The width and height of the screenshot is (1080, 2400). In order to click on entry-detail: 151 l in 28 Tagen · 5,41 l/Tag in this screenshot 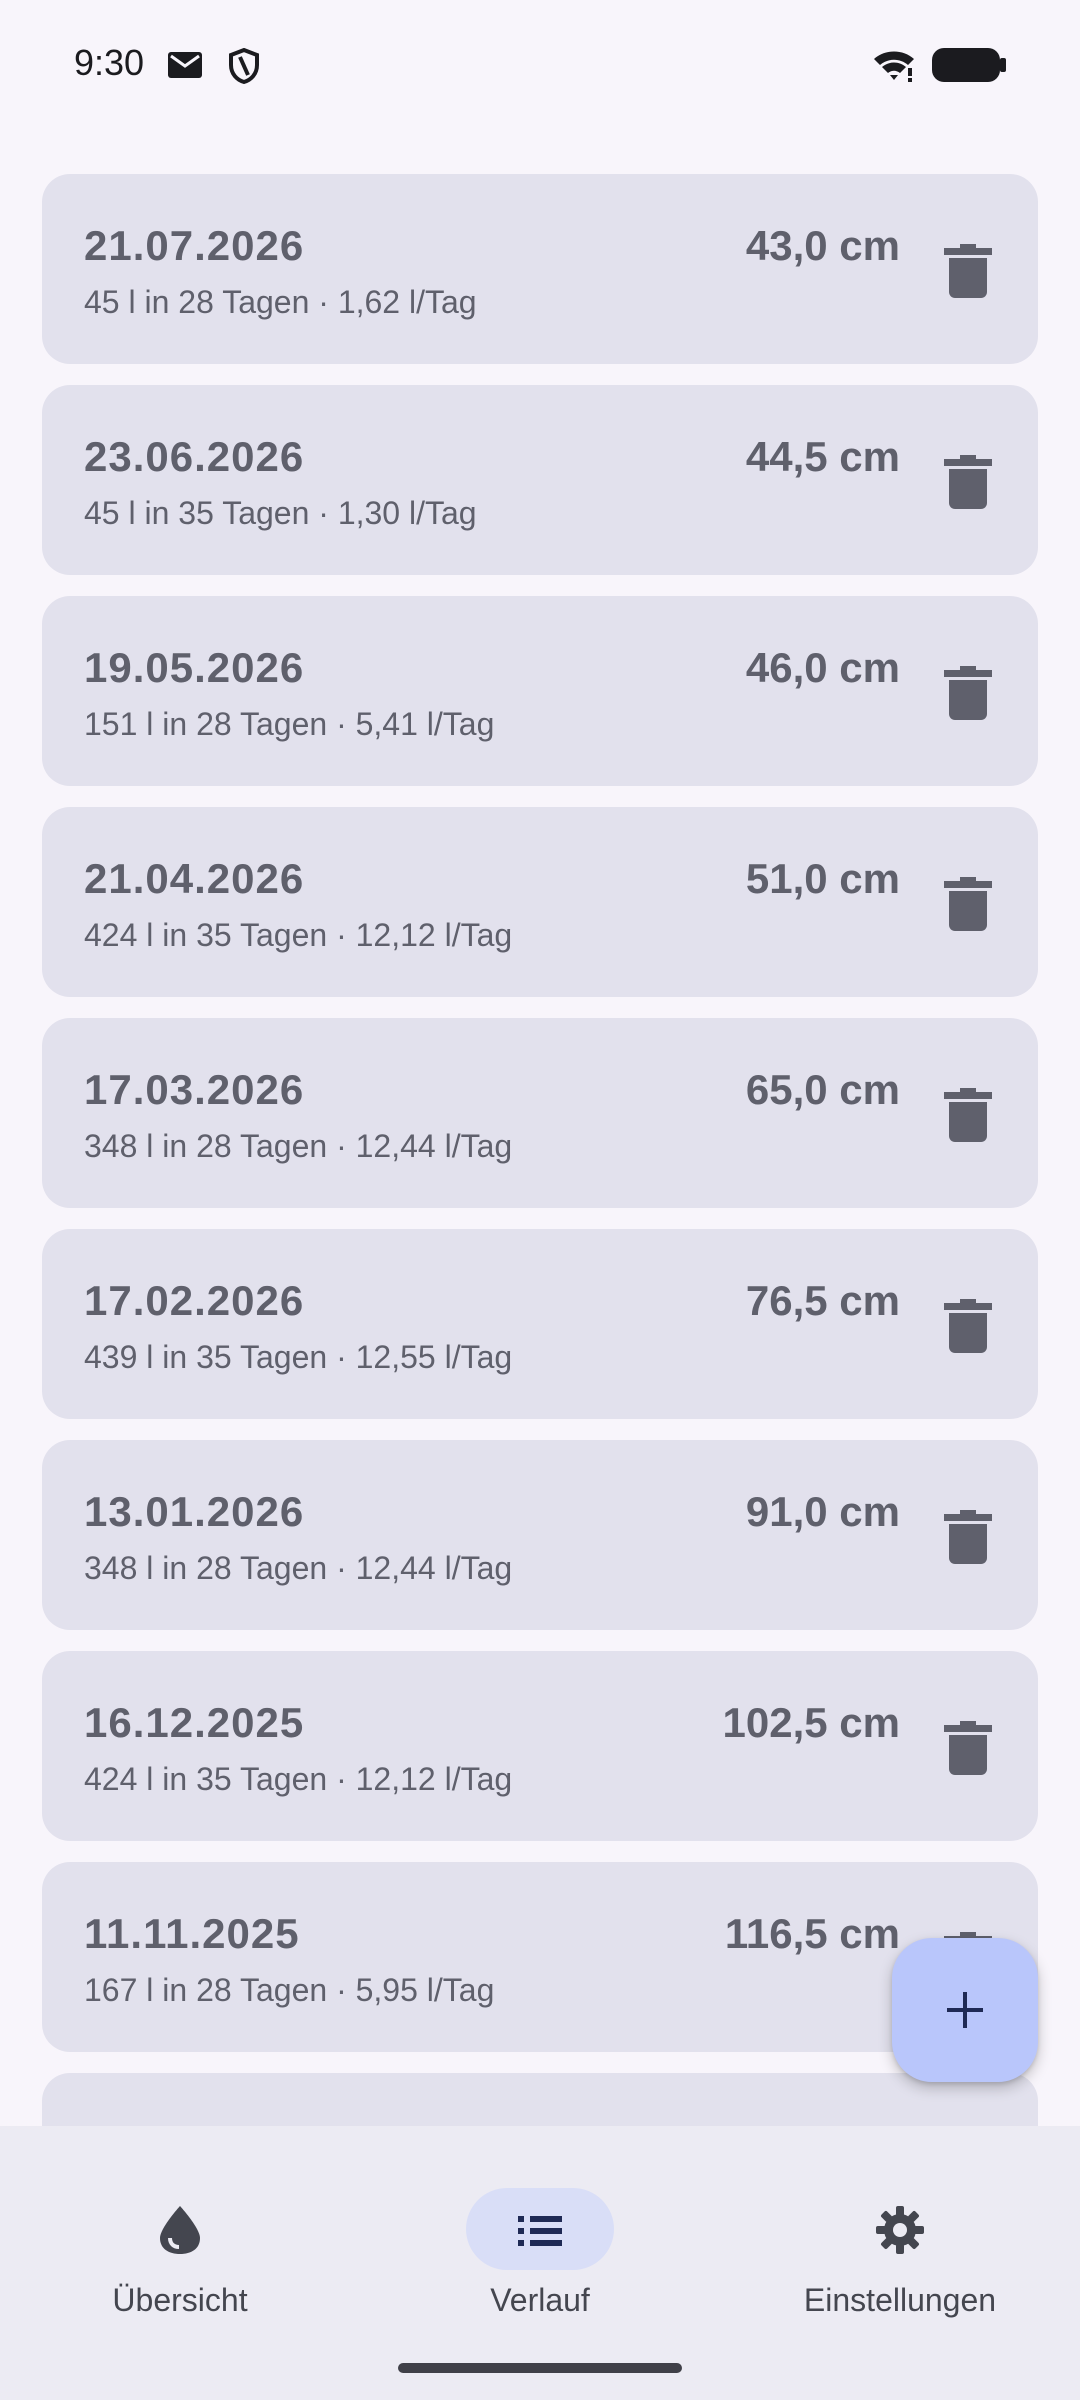, I will do `click(289, 724)`.